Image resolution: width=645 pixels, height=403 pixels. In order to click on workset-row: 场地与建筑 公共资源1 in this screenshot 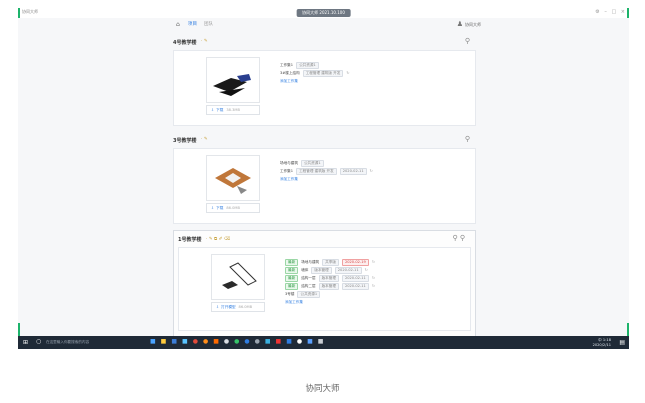, I will do `click(326, 163)`.